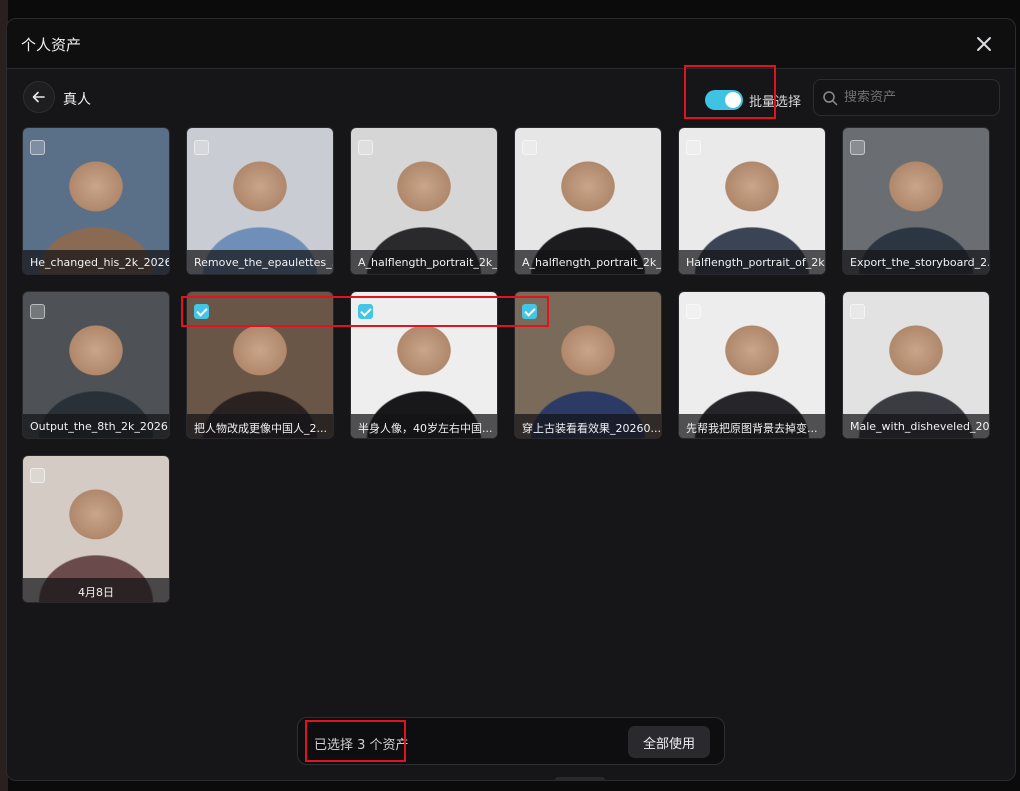 This screenshot has width=1020, height=791. What do you see at coordinates (511, 741) in the screenshot?
I see `selection-bar: 已选择 3 个资产 全部使用` at bounding box center [511, 741].